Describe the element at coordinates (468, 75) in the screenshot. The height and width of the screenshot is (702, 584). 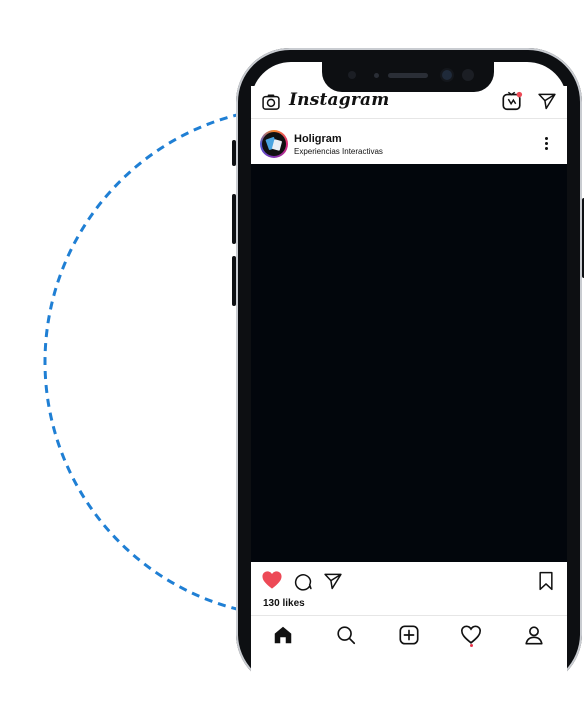
I see `depth-sensor` at that location.